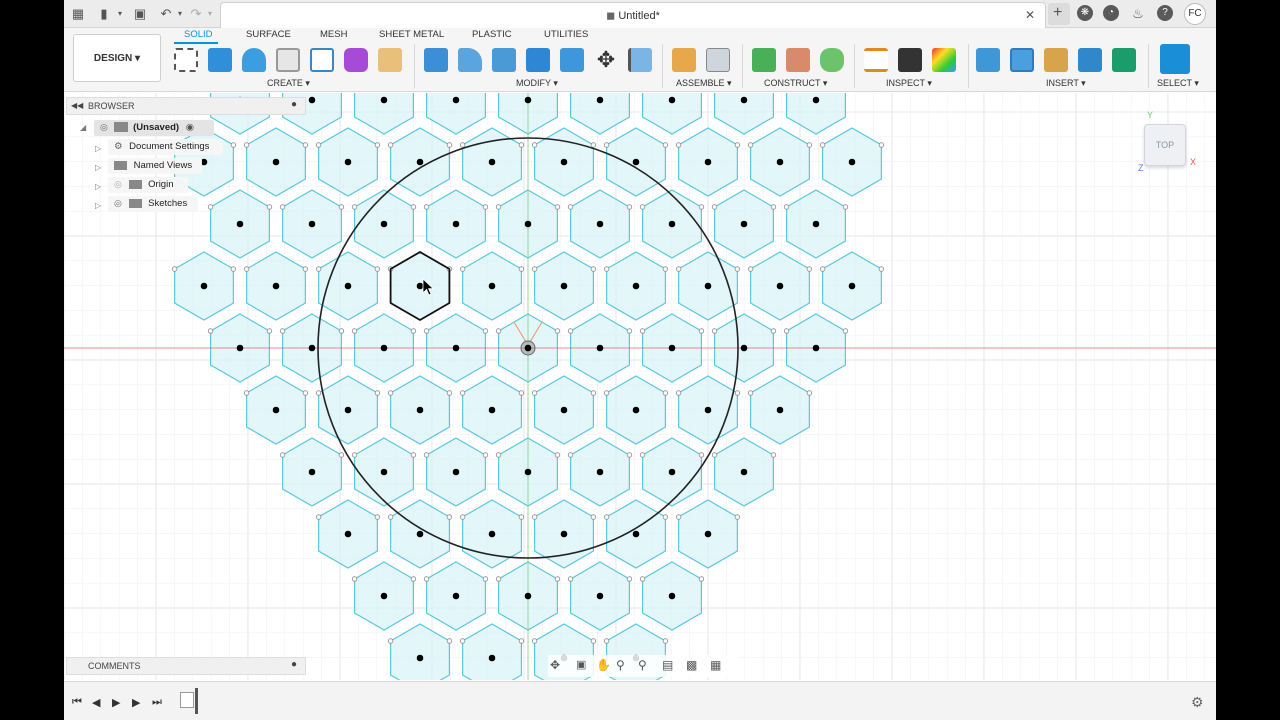 The width and height of the screenshot is (1280, 720). Describe the element at coordinates (140, 14) in the screenshot. I see `save-icon: ▣` at that location.